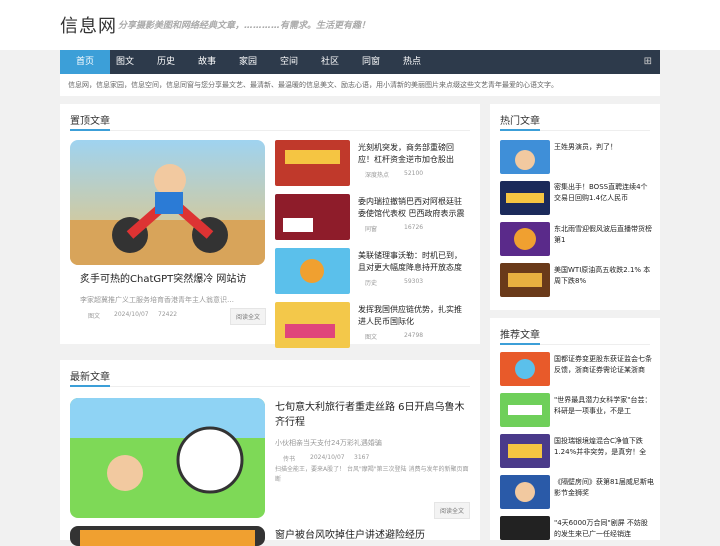  I want to click on top-item-1-title: 光刻机突发，商务部重磅回应！杠杆资金逆市加仓股出, so click(413, 154).